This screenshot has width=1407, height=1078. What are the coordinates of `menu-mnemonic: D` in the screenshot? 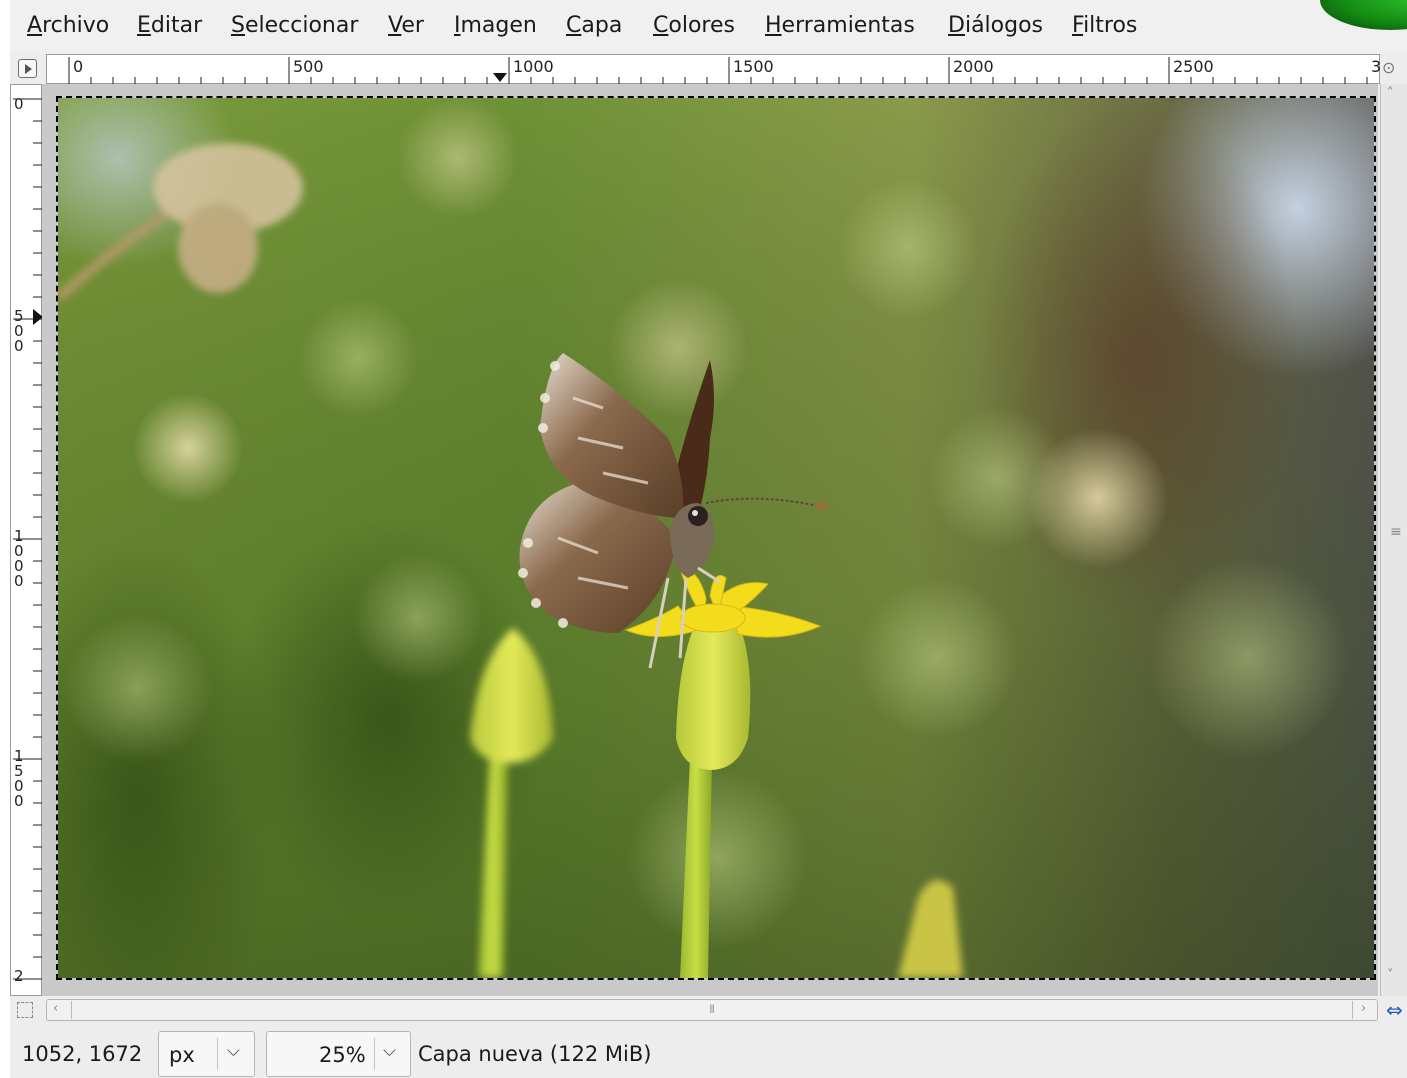 It's located at (956, 25).